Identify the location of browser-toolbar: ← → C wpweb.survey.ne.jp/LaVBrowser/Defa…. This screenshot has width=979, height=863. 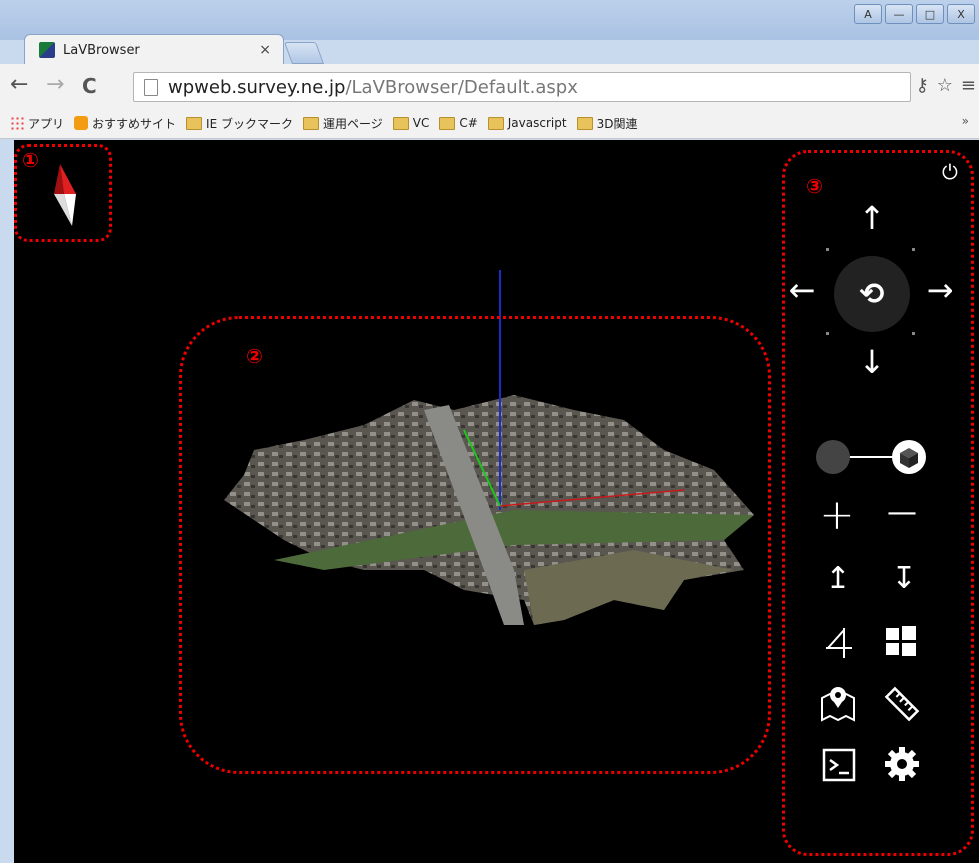
(489, 86).